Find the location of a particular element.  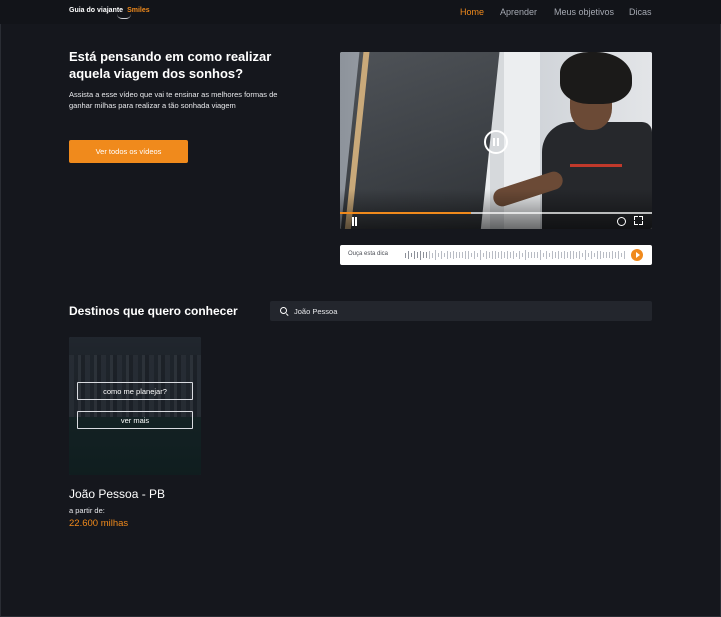

video-progress-bar is located at coordinates (496, 213).